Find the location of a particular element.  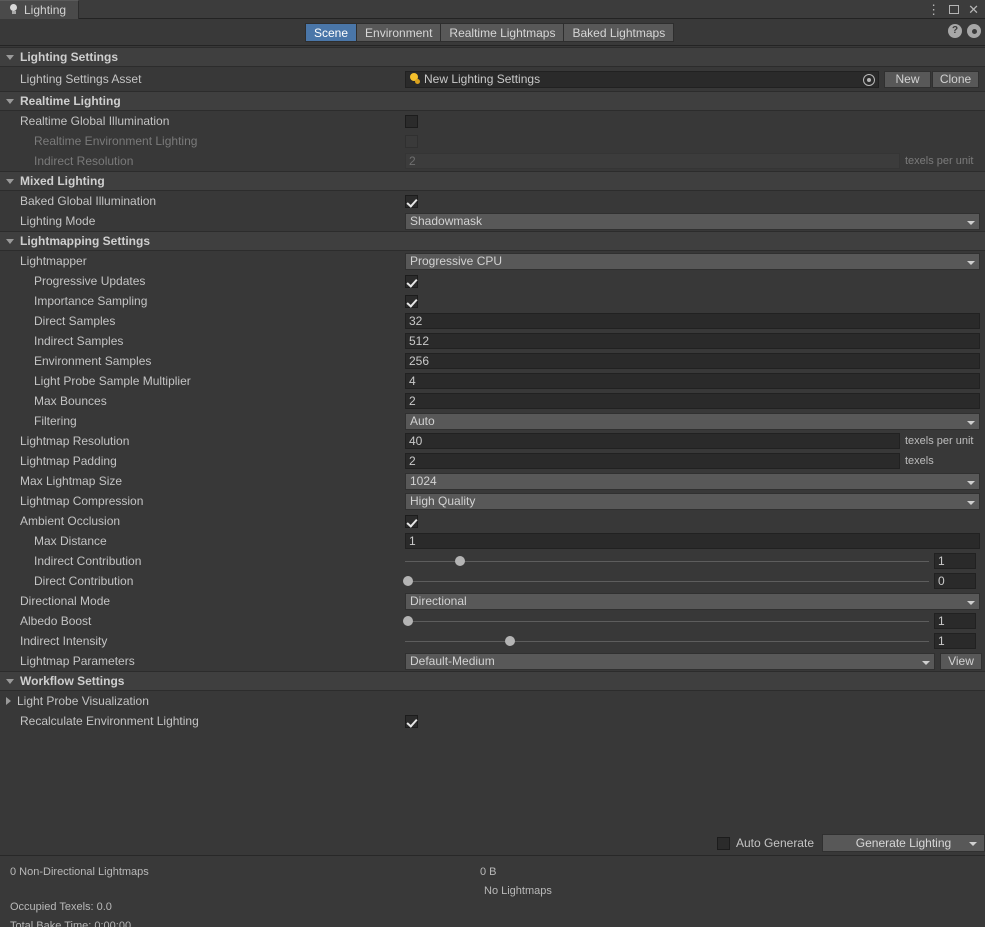

label-light-probe-visualization: Light Probe Visualization is located at coordinates (202, 701).